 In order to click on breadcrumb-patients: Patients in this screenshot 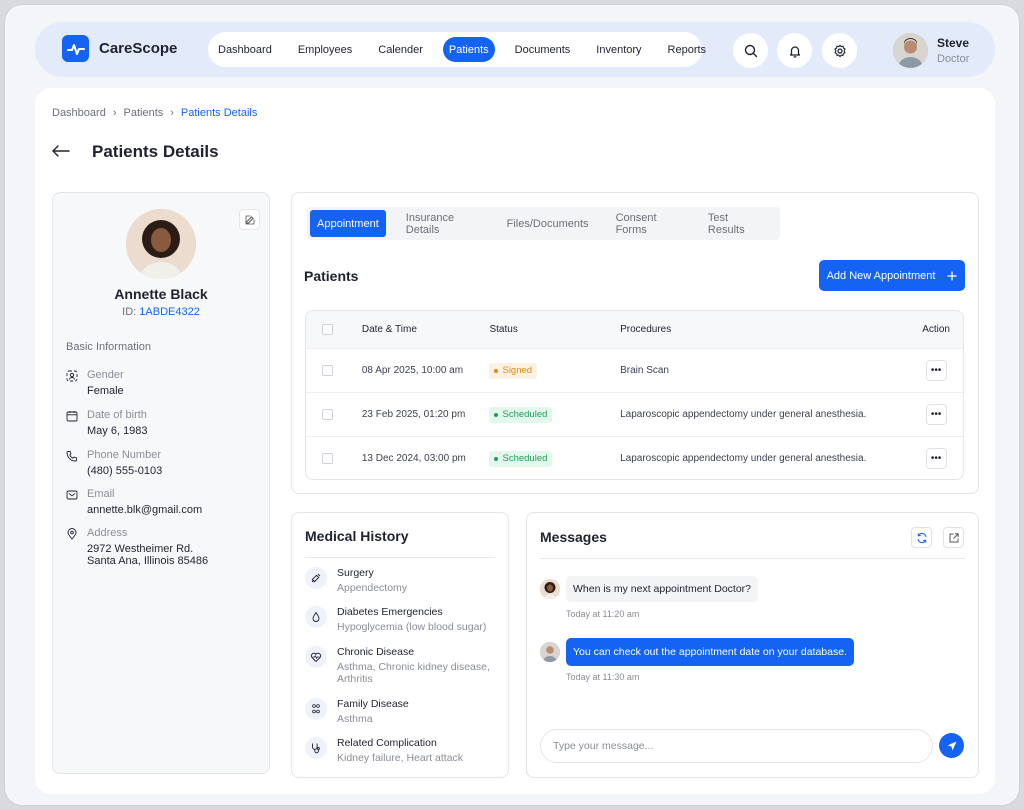, I will do `click(144, 113)`.